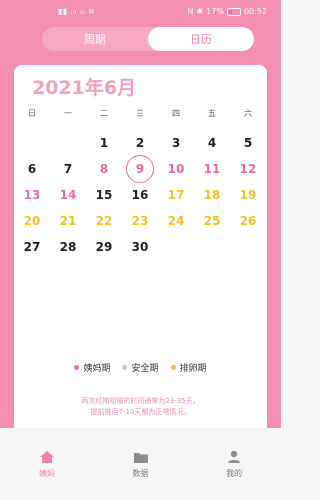  Describe the element at coordinates (145, 369) in the screenshot. I see `legend-safe-label: 安全期` at that location.